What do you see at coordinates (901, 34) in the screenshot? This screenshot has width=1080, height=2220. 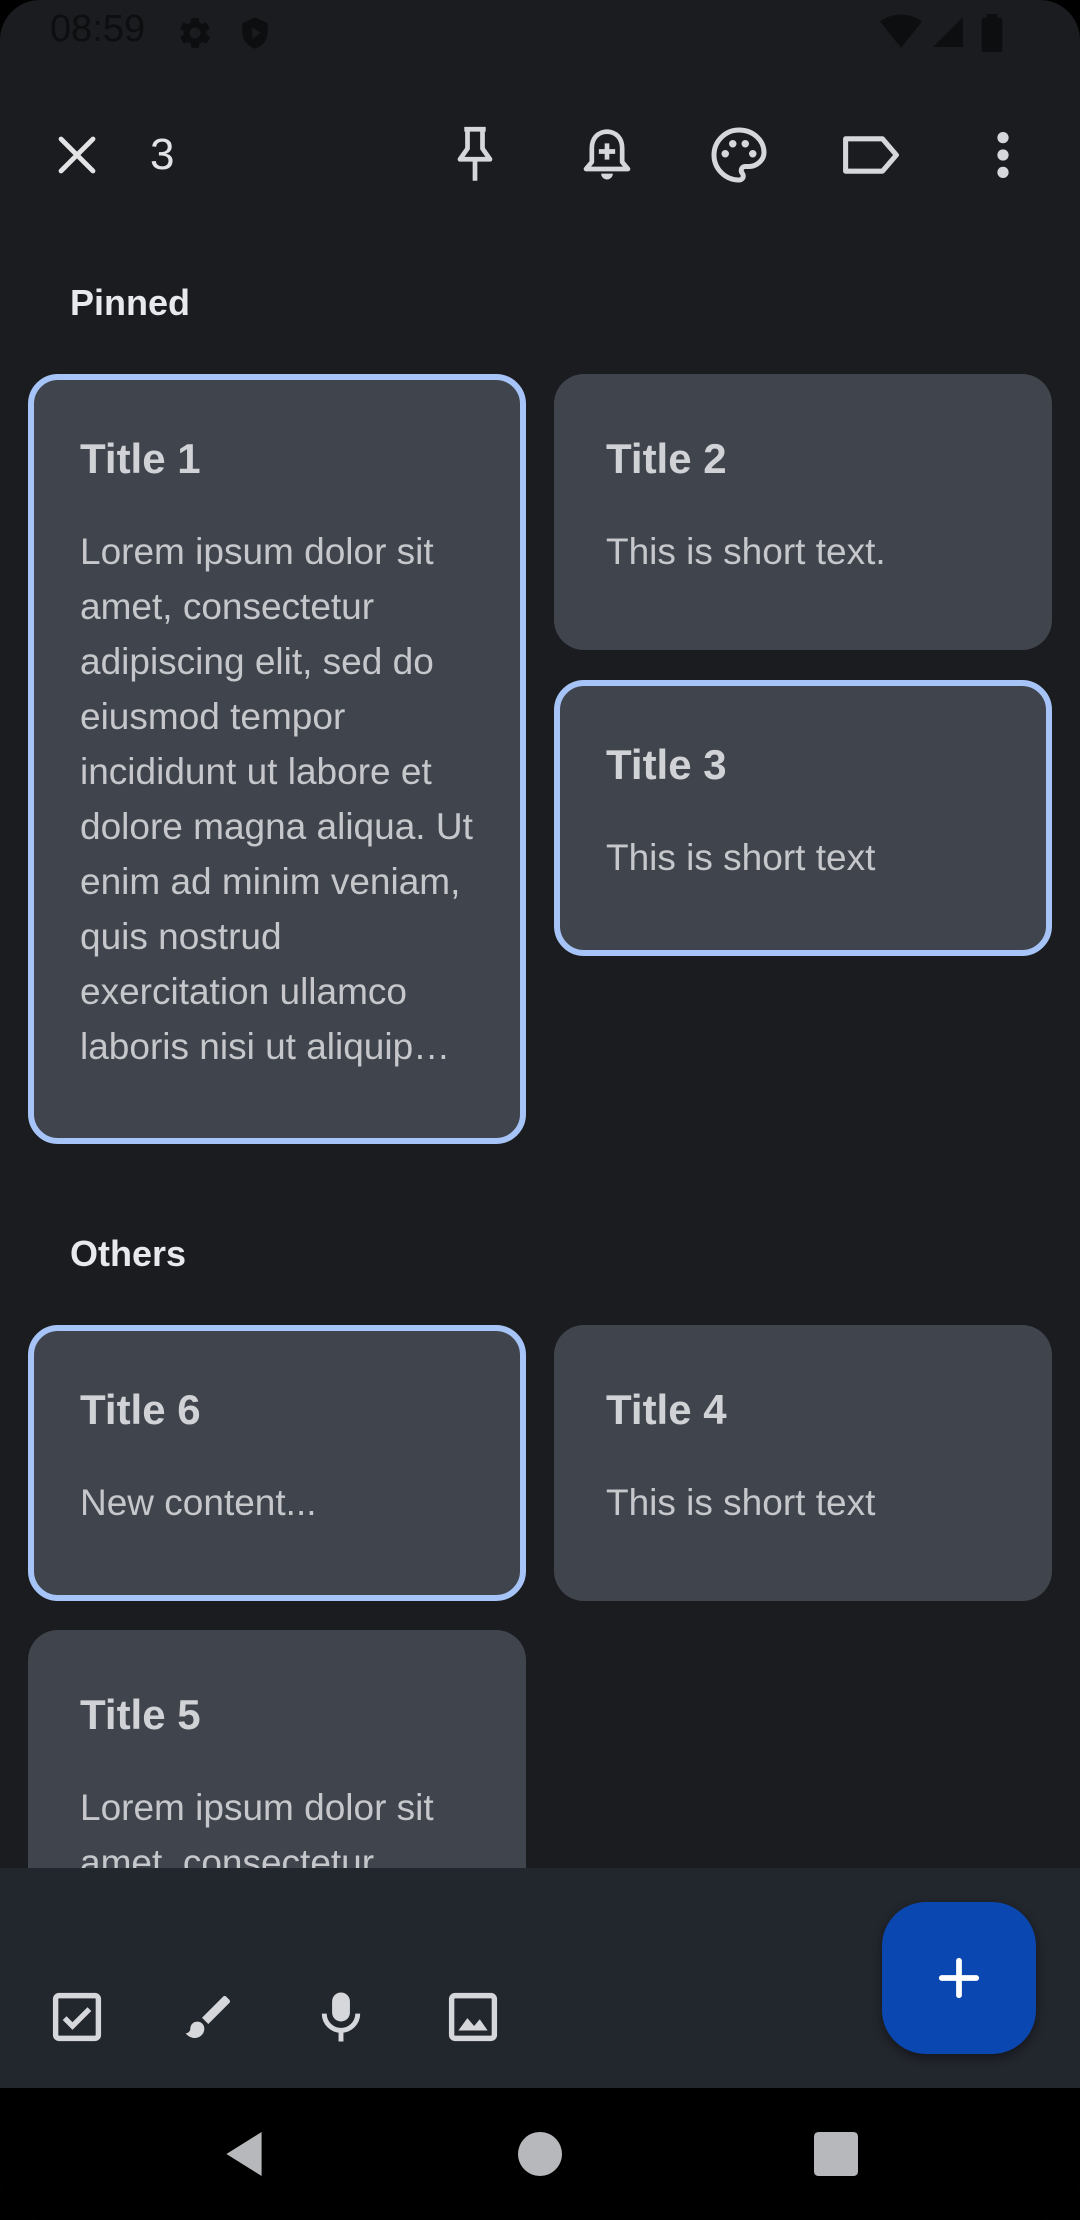 I see `wifi-icon` at bounding box center [901, 34].